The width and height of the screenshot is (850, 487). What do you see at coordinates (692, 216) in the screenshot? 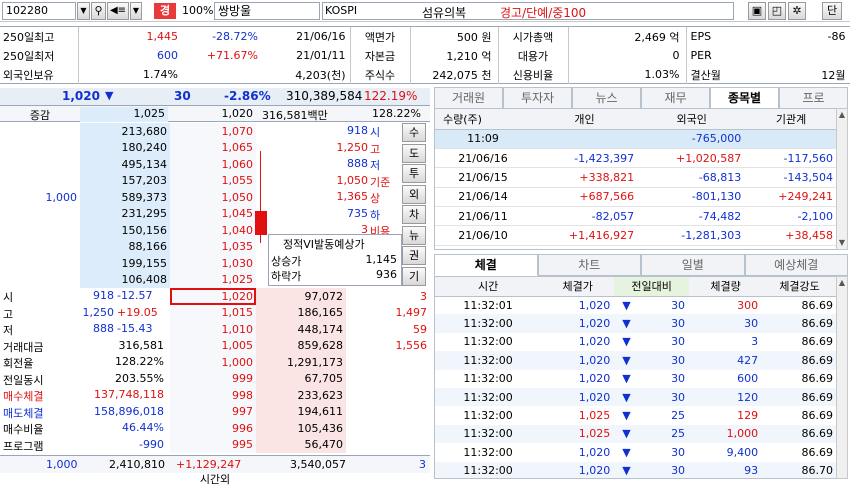
I see `flow-foreign: -74,482` at bounding box center [692, 216].